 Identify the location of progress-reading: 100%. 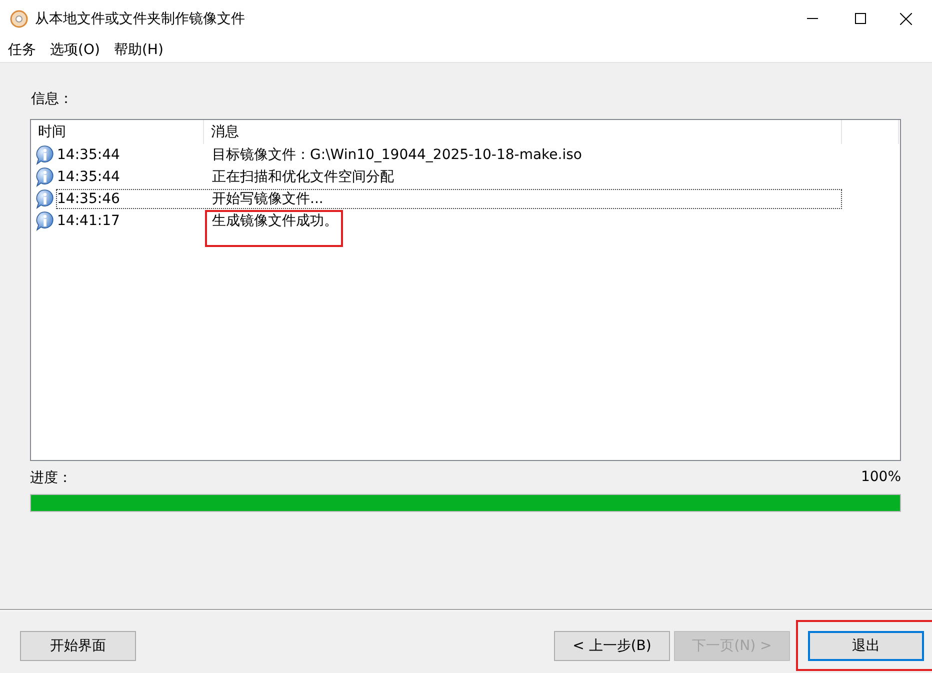
(880, 478).